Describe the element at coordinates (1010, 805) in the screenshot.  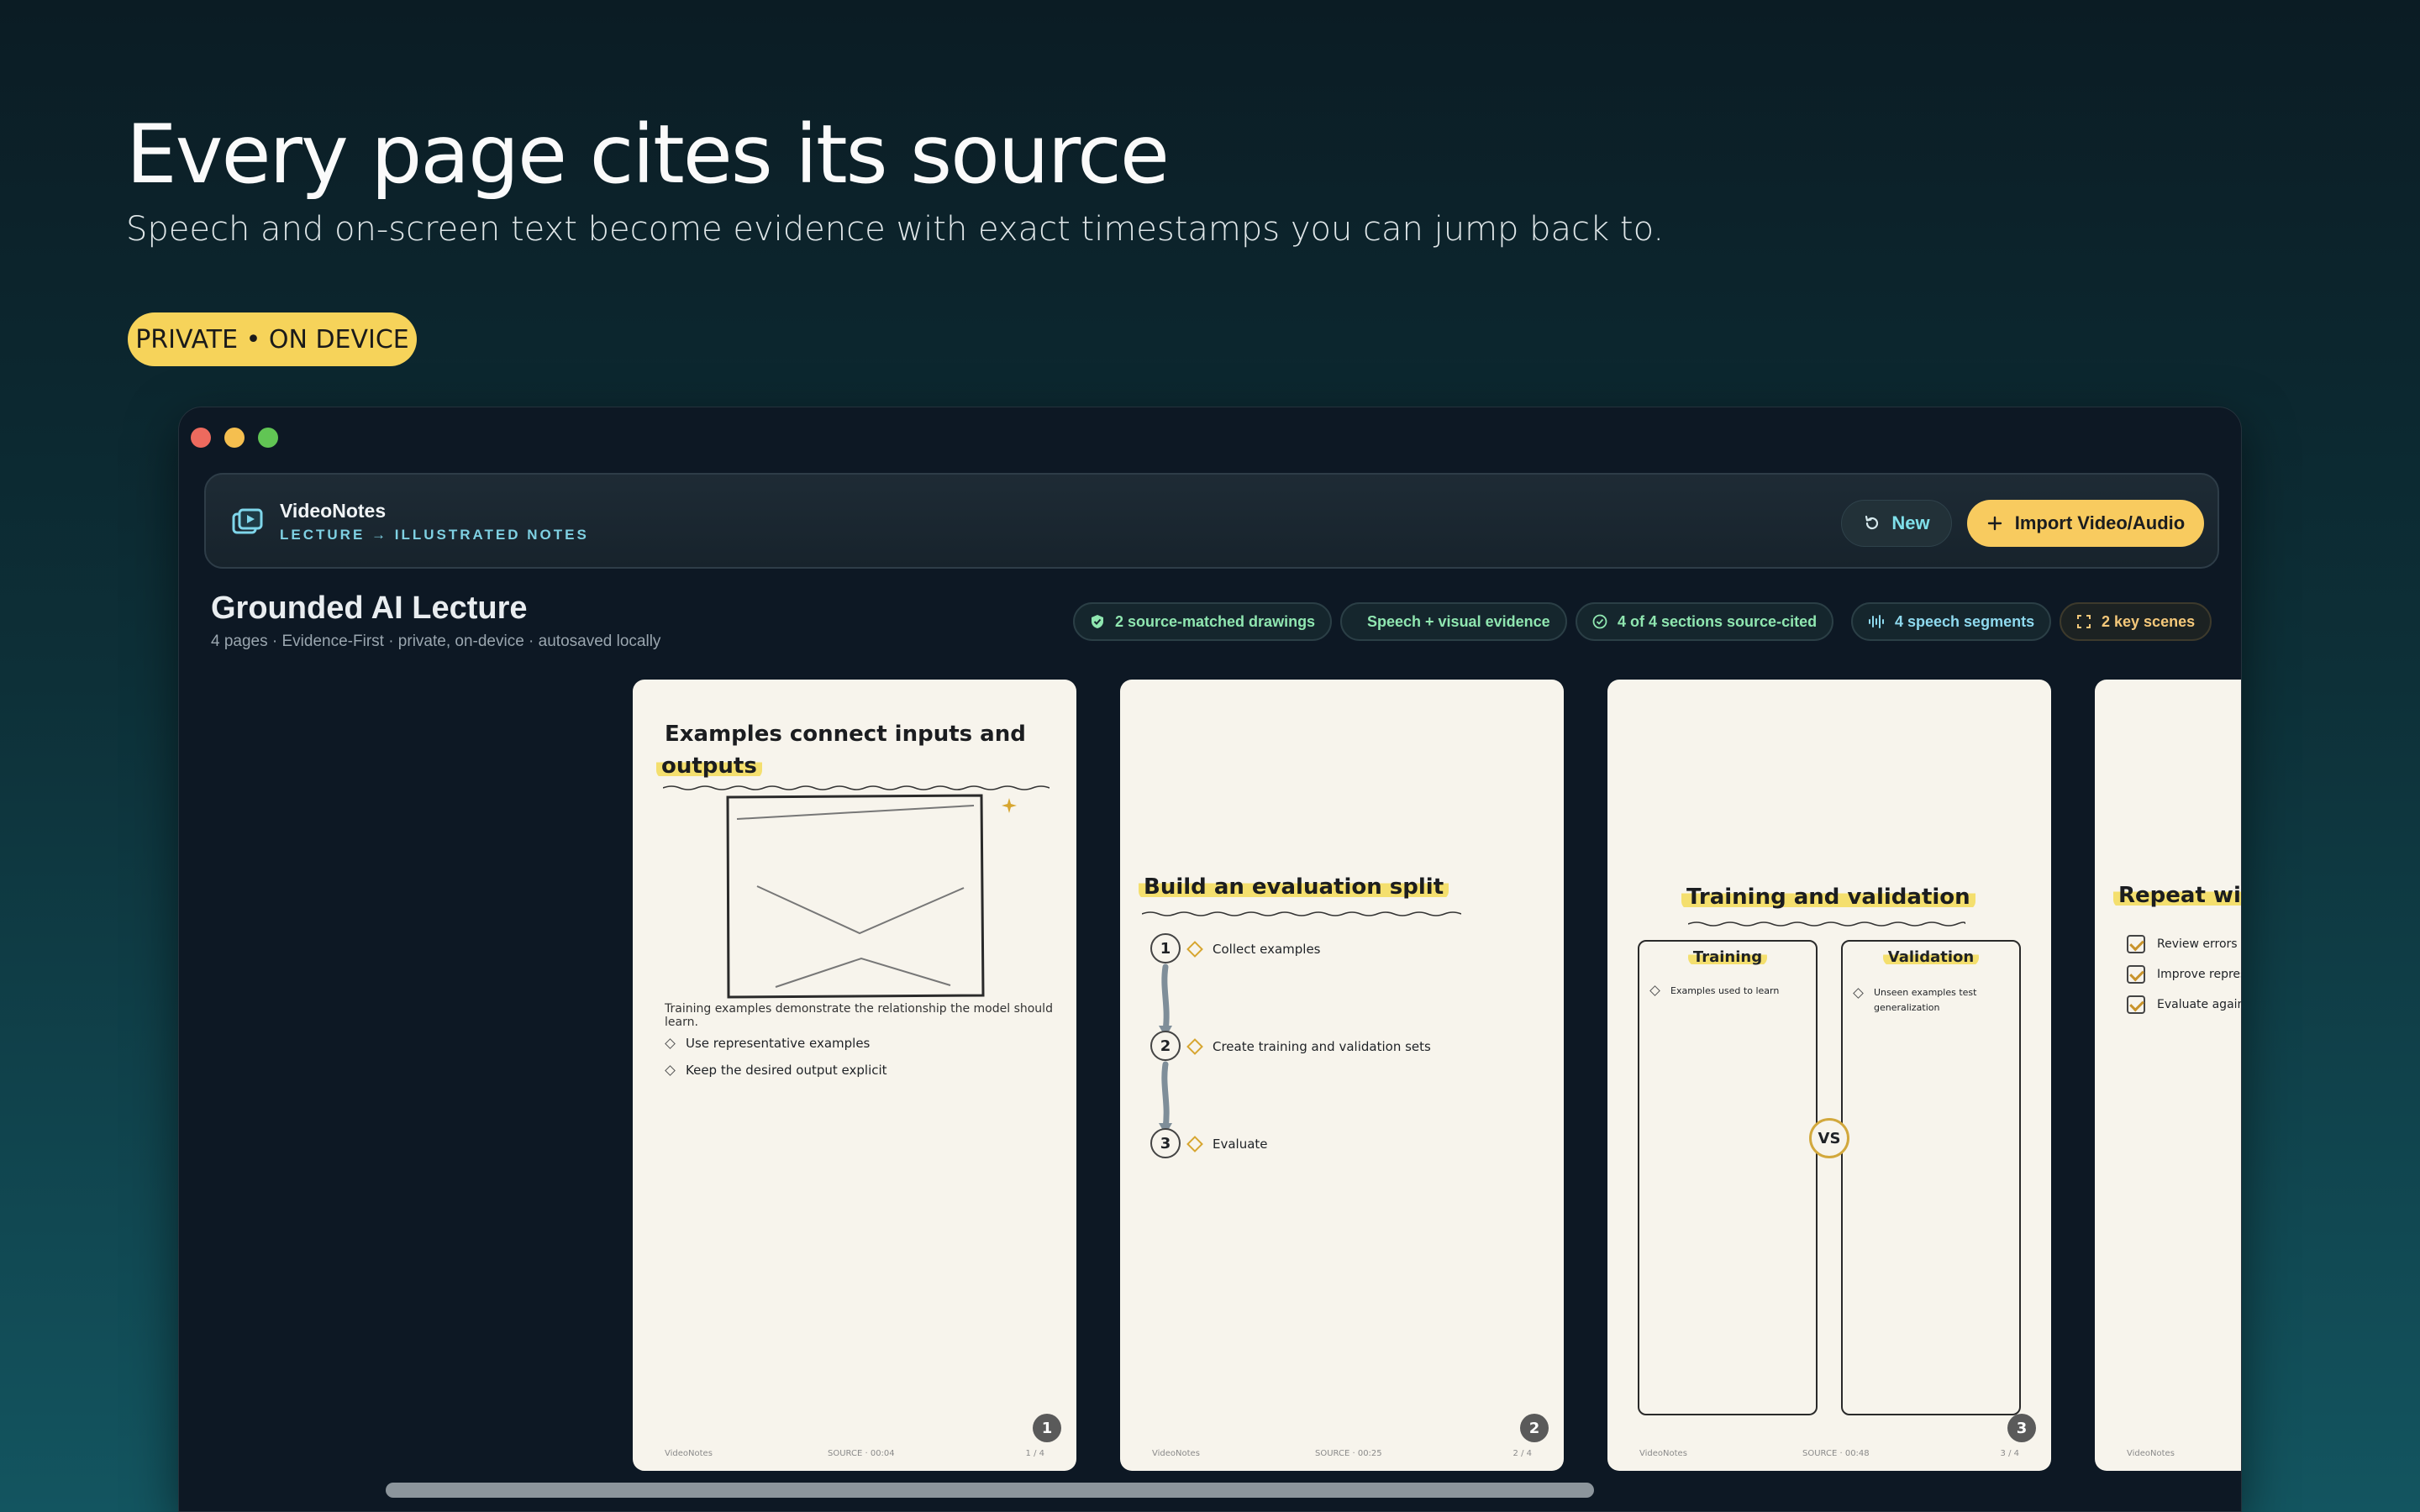
I see `sparkle-icon` at that location.